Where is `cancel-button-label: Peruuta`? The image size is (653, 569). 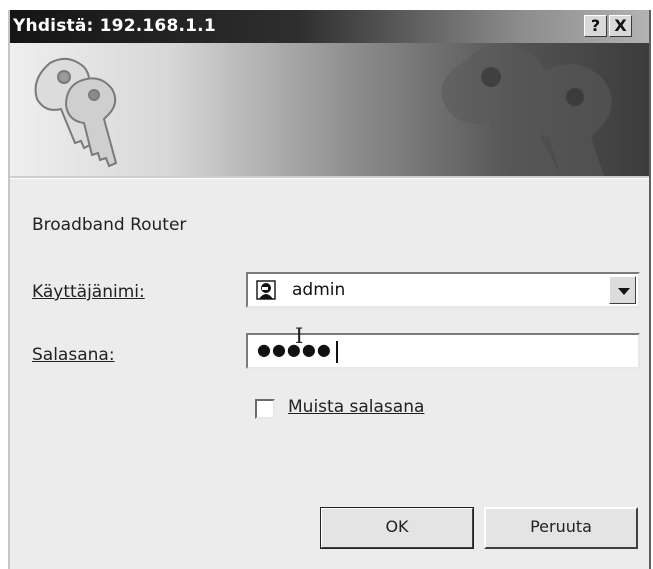
cancel-button-label: Peruuta is located at coordinates (561, 526).